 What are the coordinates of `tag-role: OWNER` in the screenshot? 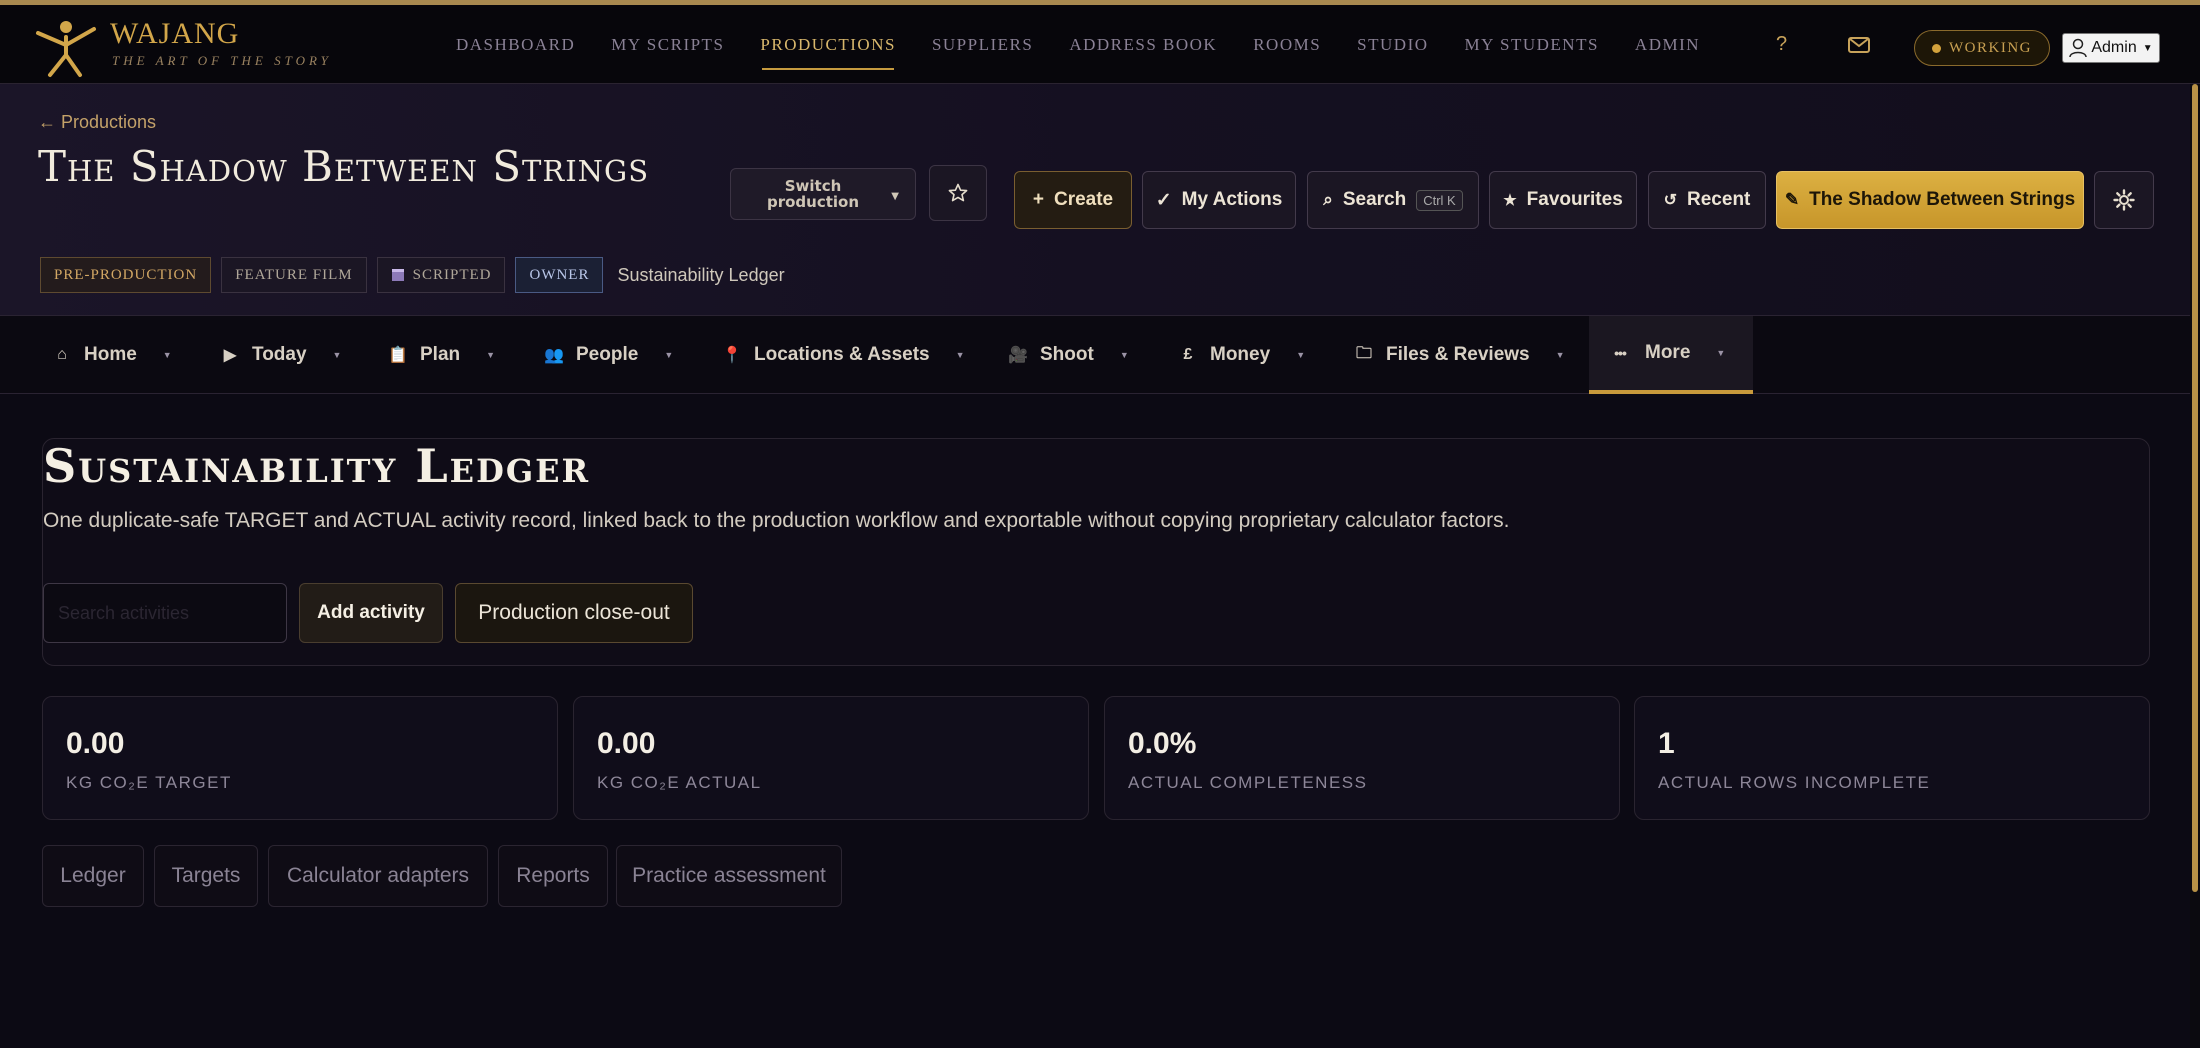 It's located at (559, 275).